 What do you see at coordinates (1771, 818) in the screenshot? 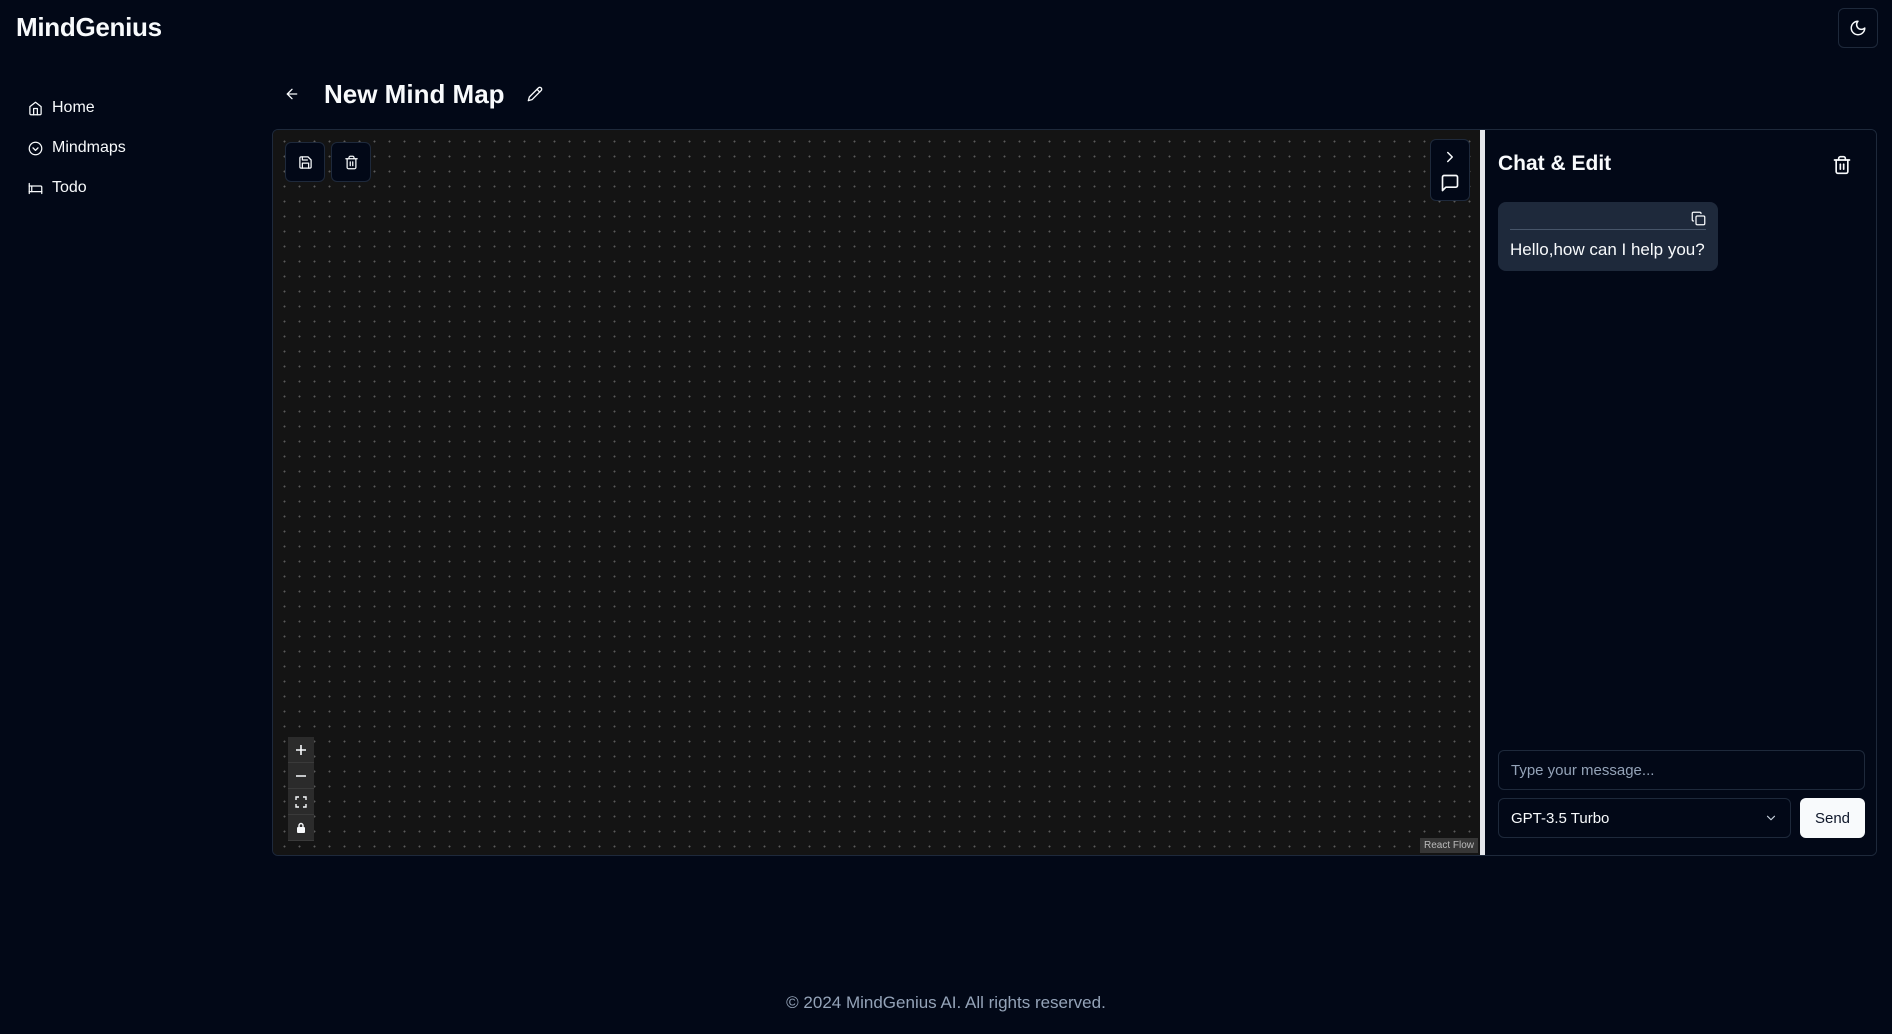
I see `chevron-down-icon` at bounding box center [1771, 818].